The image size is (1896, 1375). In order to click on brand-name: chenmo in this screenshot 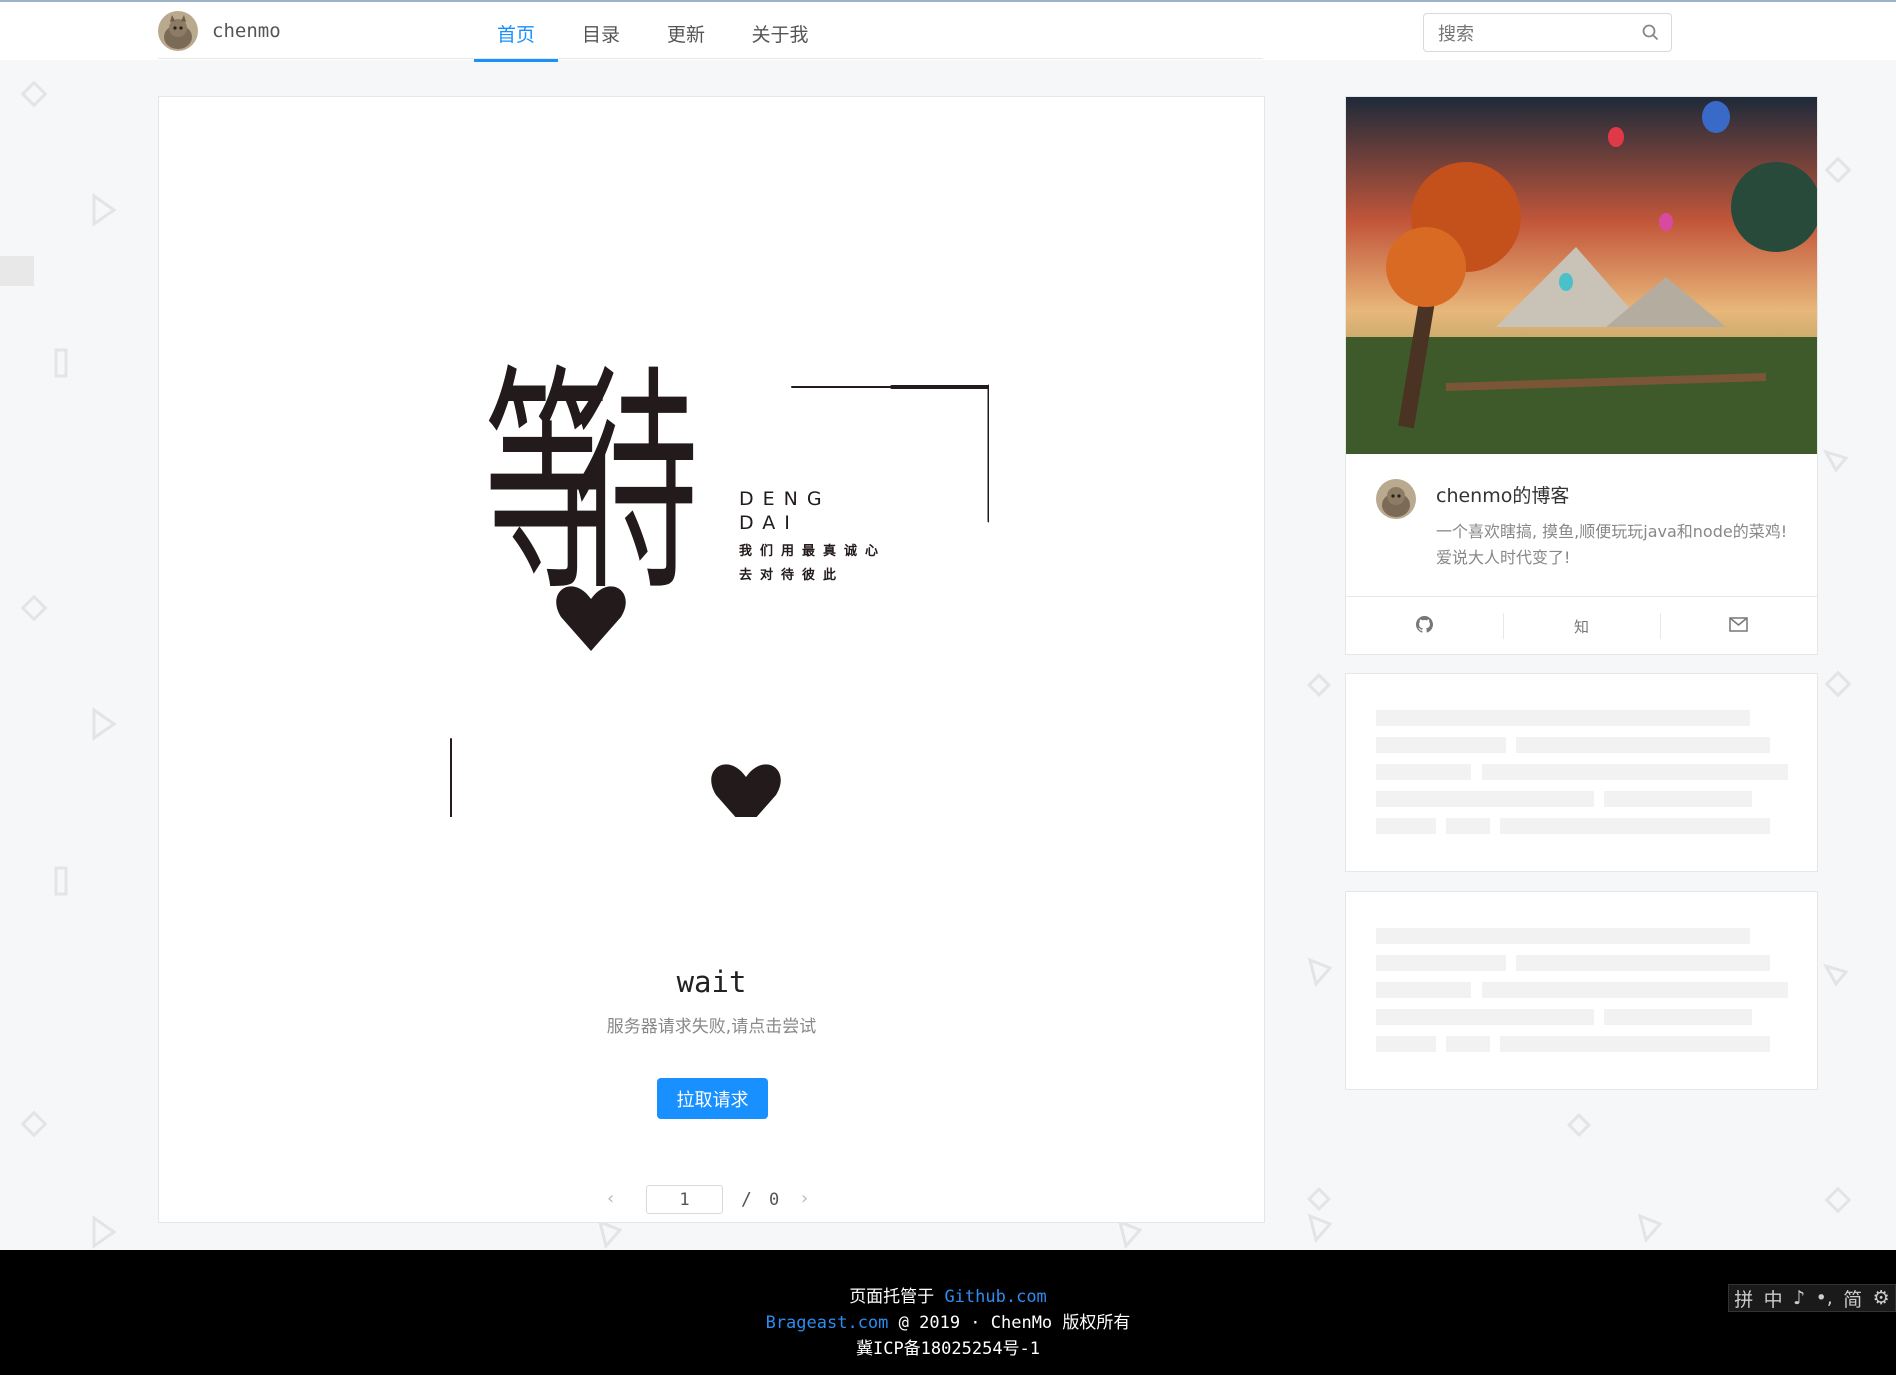, I will do `click(246, 31)`.